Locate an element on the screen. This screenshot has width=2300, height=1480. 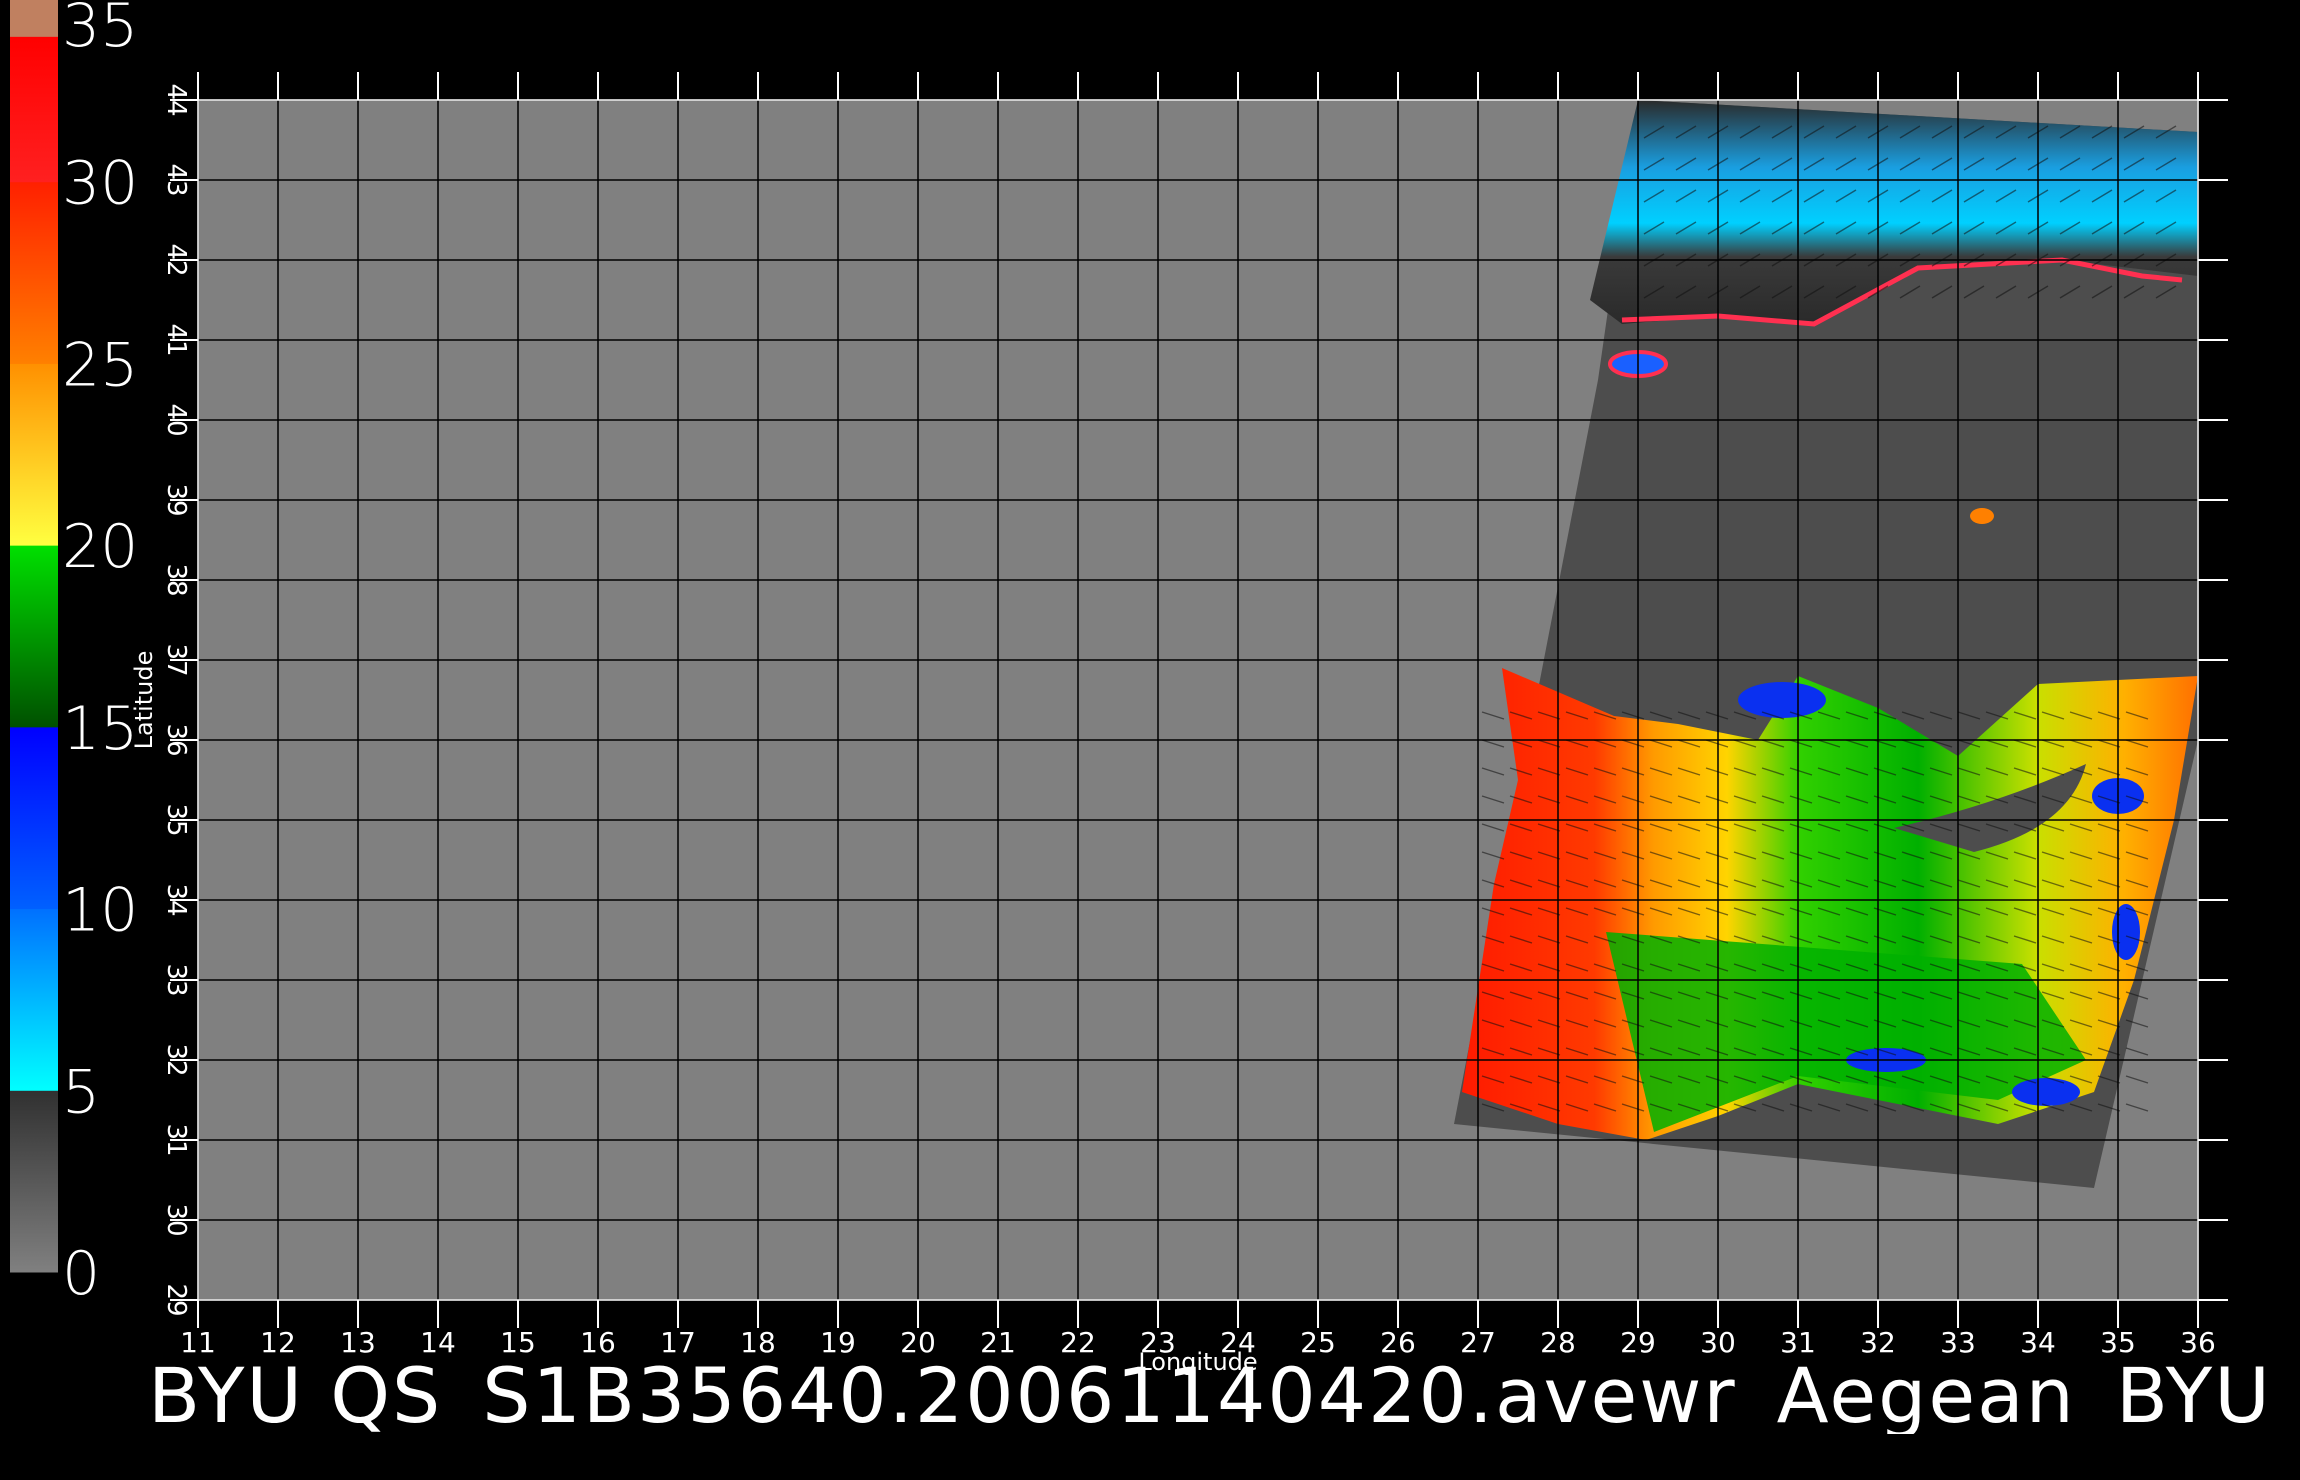
colorbar-tick-label: 15 is located at coordinates (100, 729).